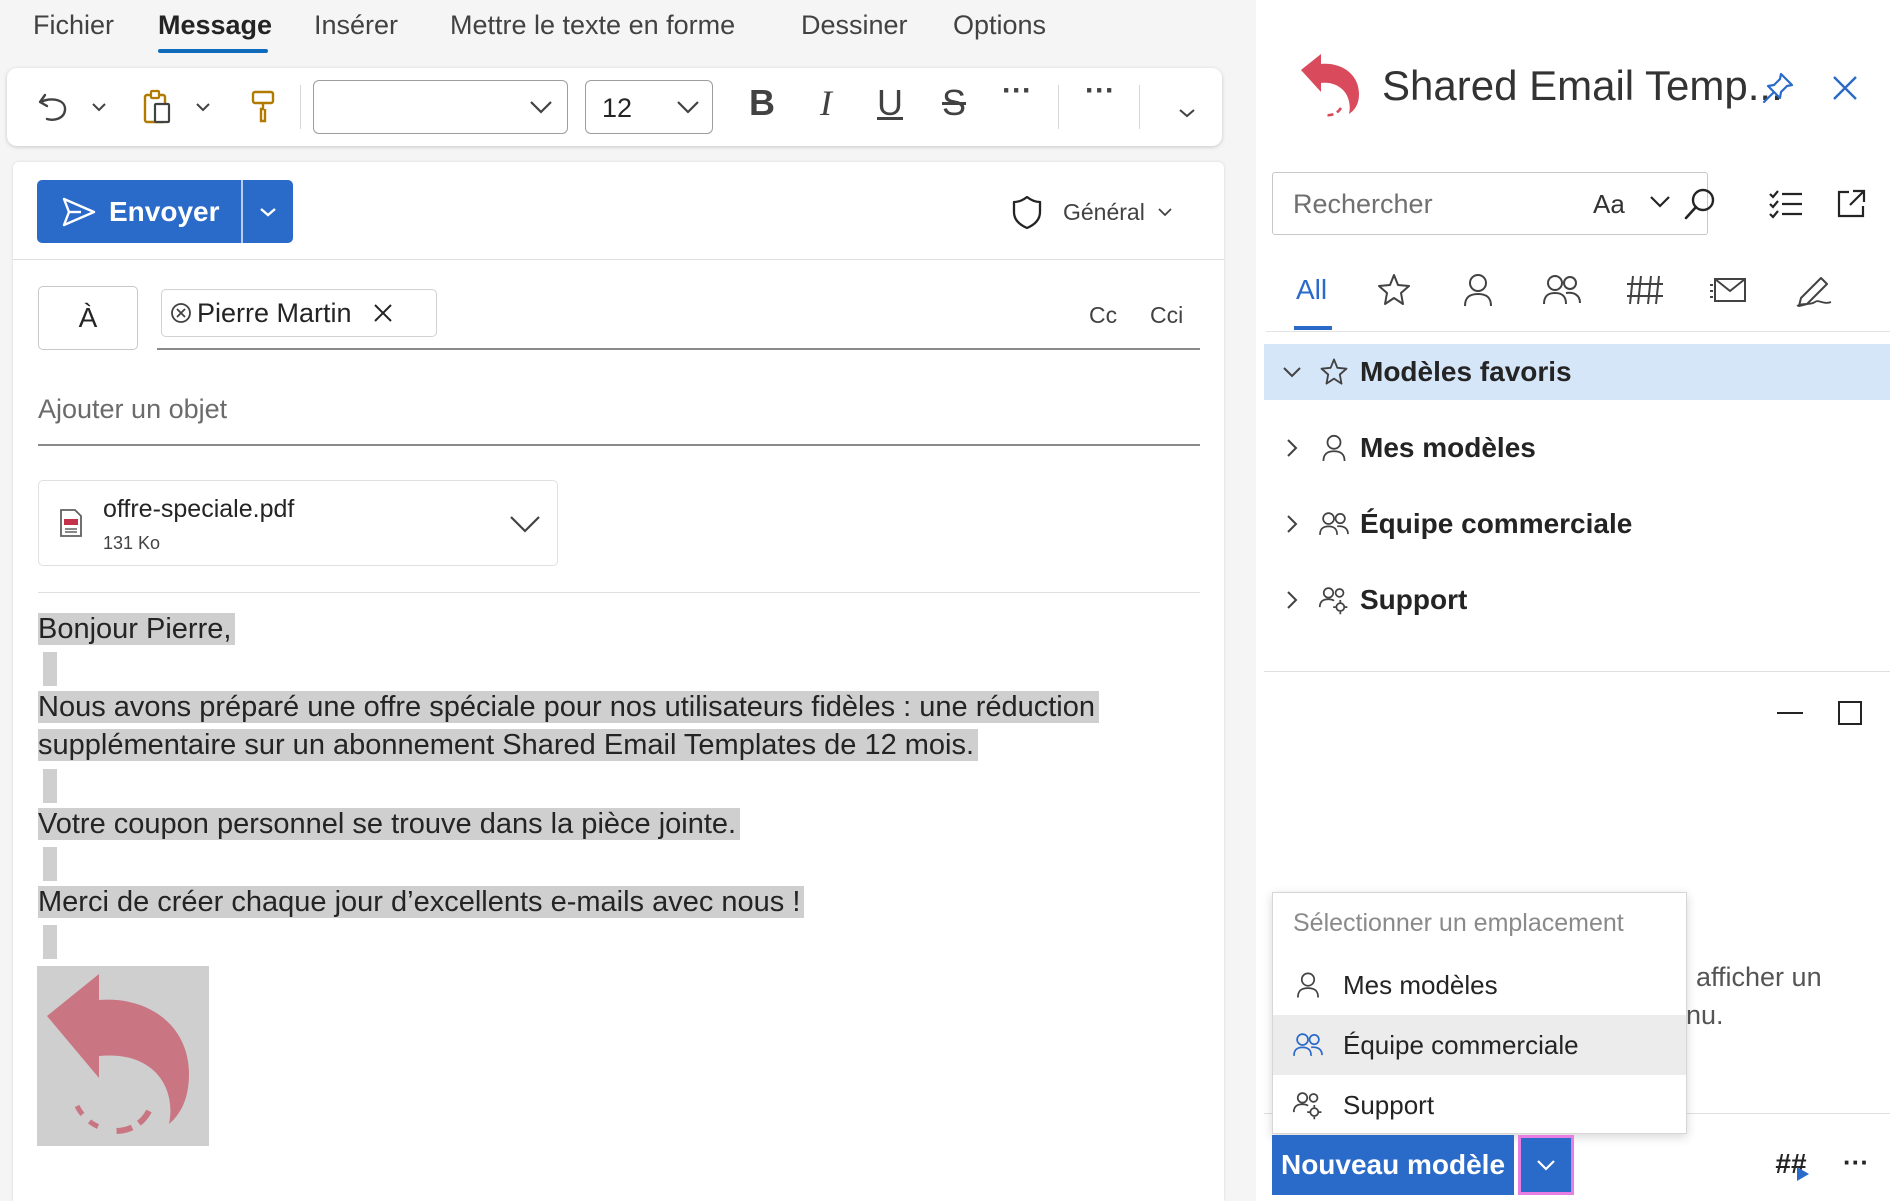  Describe the element at coordinates (1493, 203) in the screenshot. I see `search-input: Rechercher Aa` at that location.